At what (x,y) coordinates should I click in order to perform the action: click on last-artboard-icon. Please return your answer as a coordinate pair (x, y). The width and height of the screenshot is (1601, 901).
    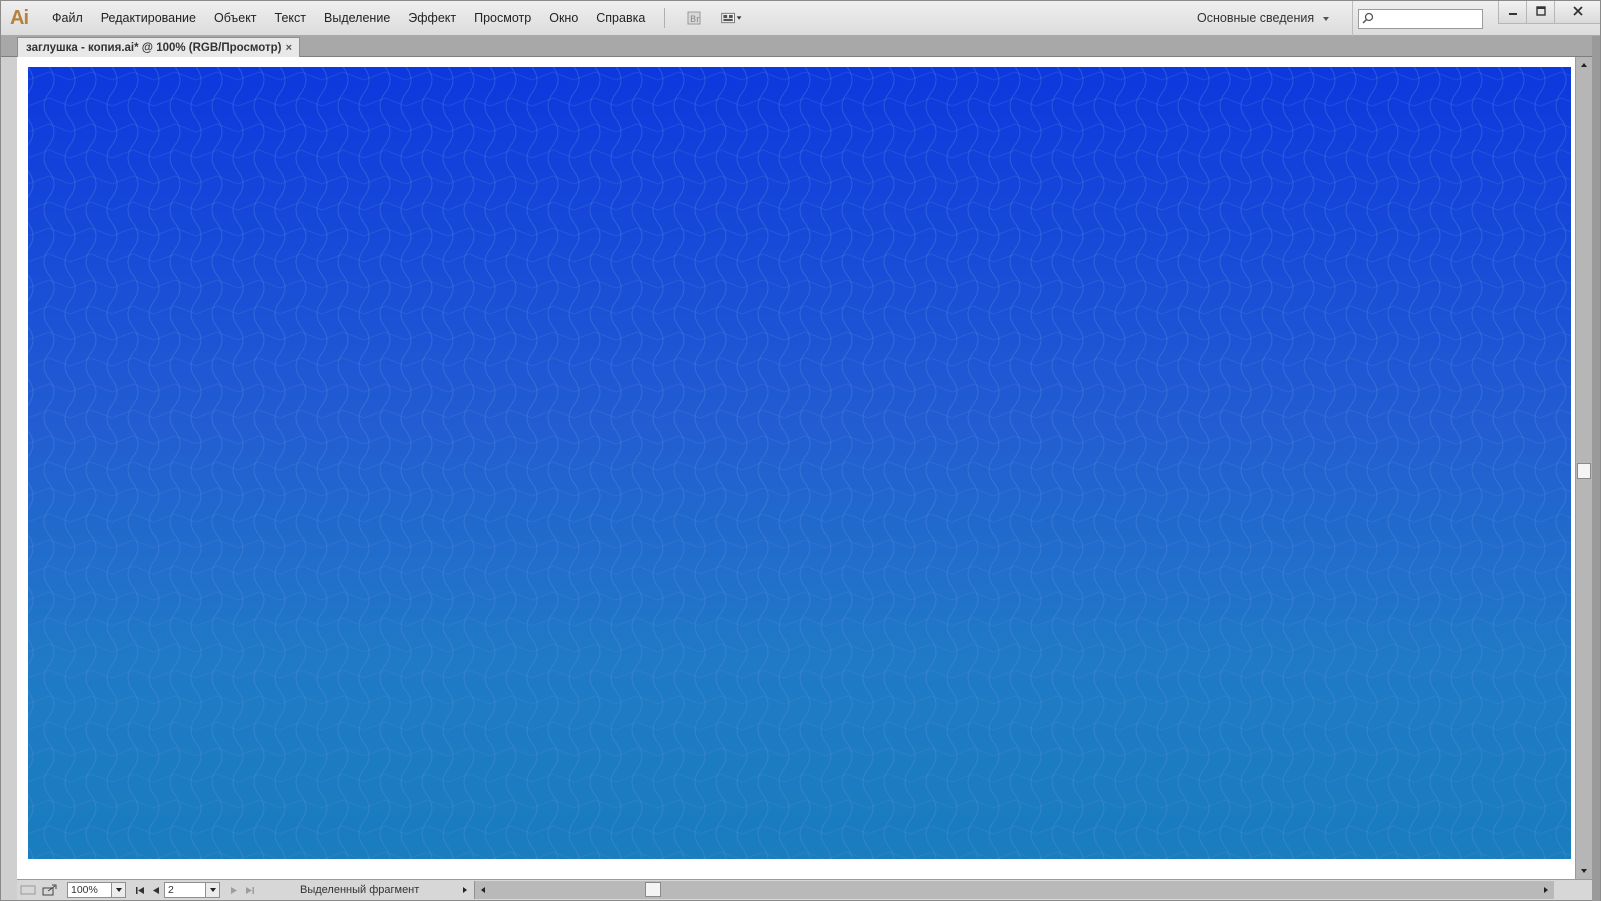
    Looking at the image, I should click on (250, 890).